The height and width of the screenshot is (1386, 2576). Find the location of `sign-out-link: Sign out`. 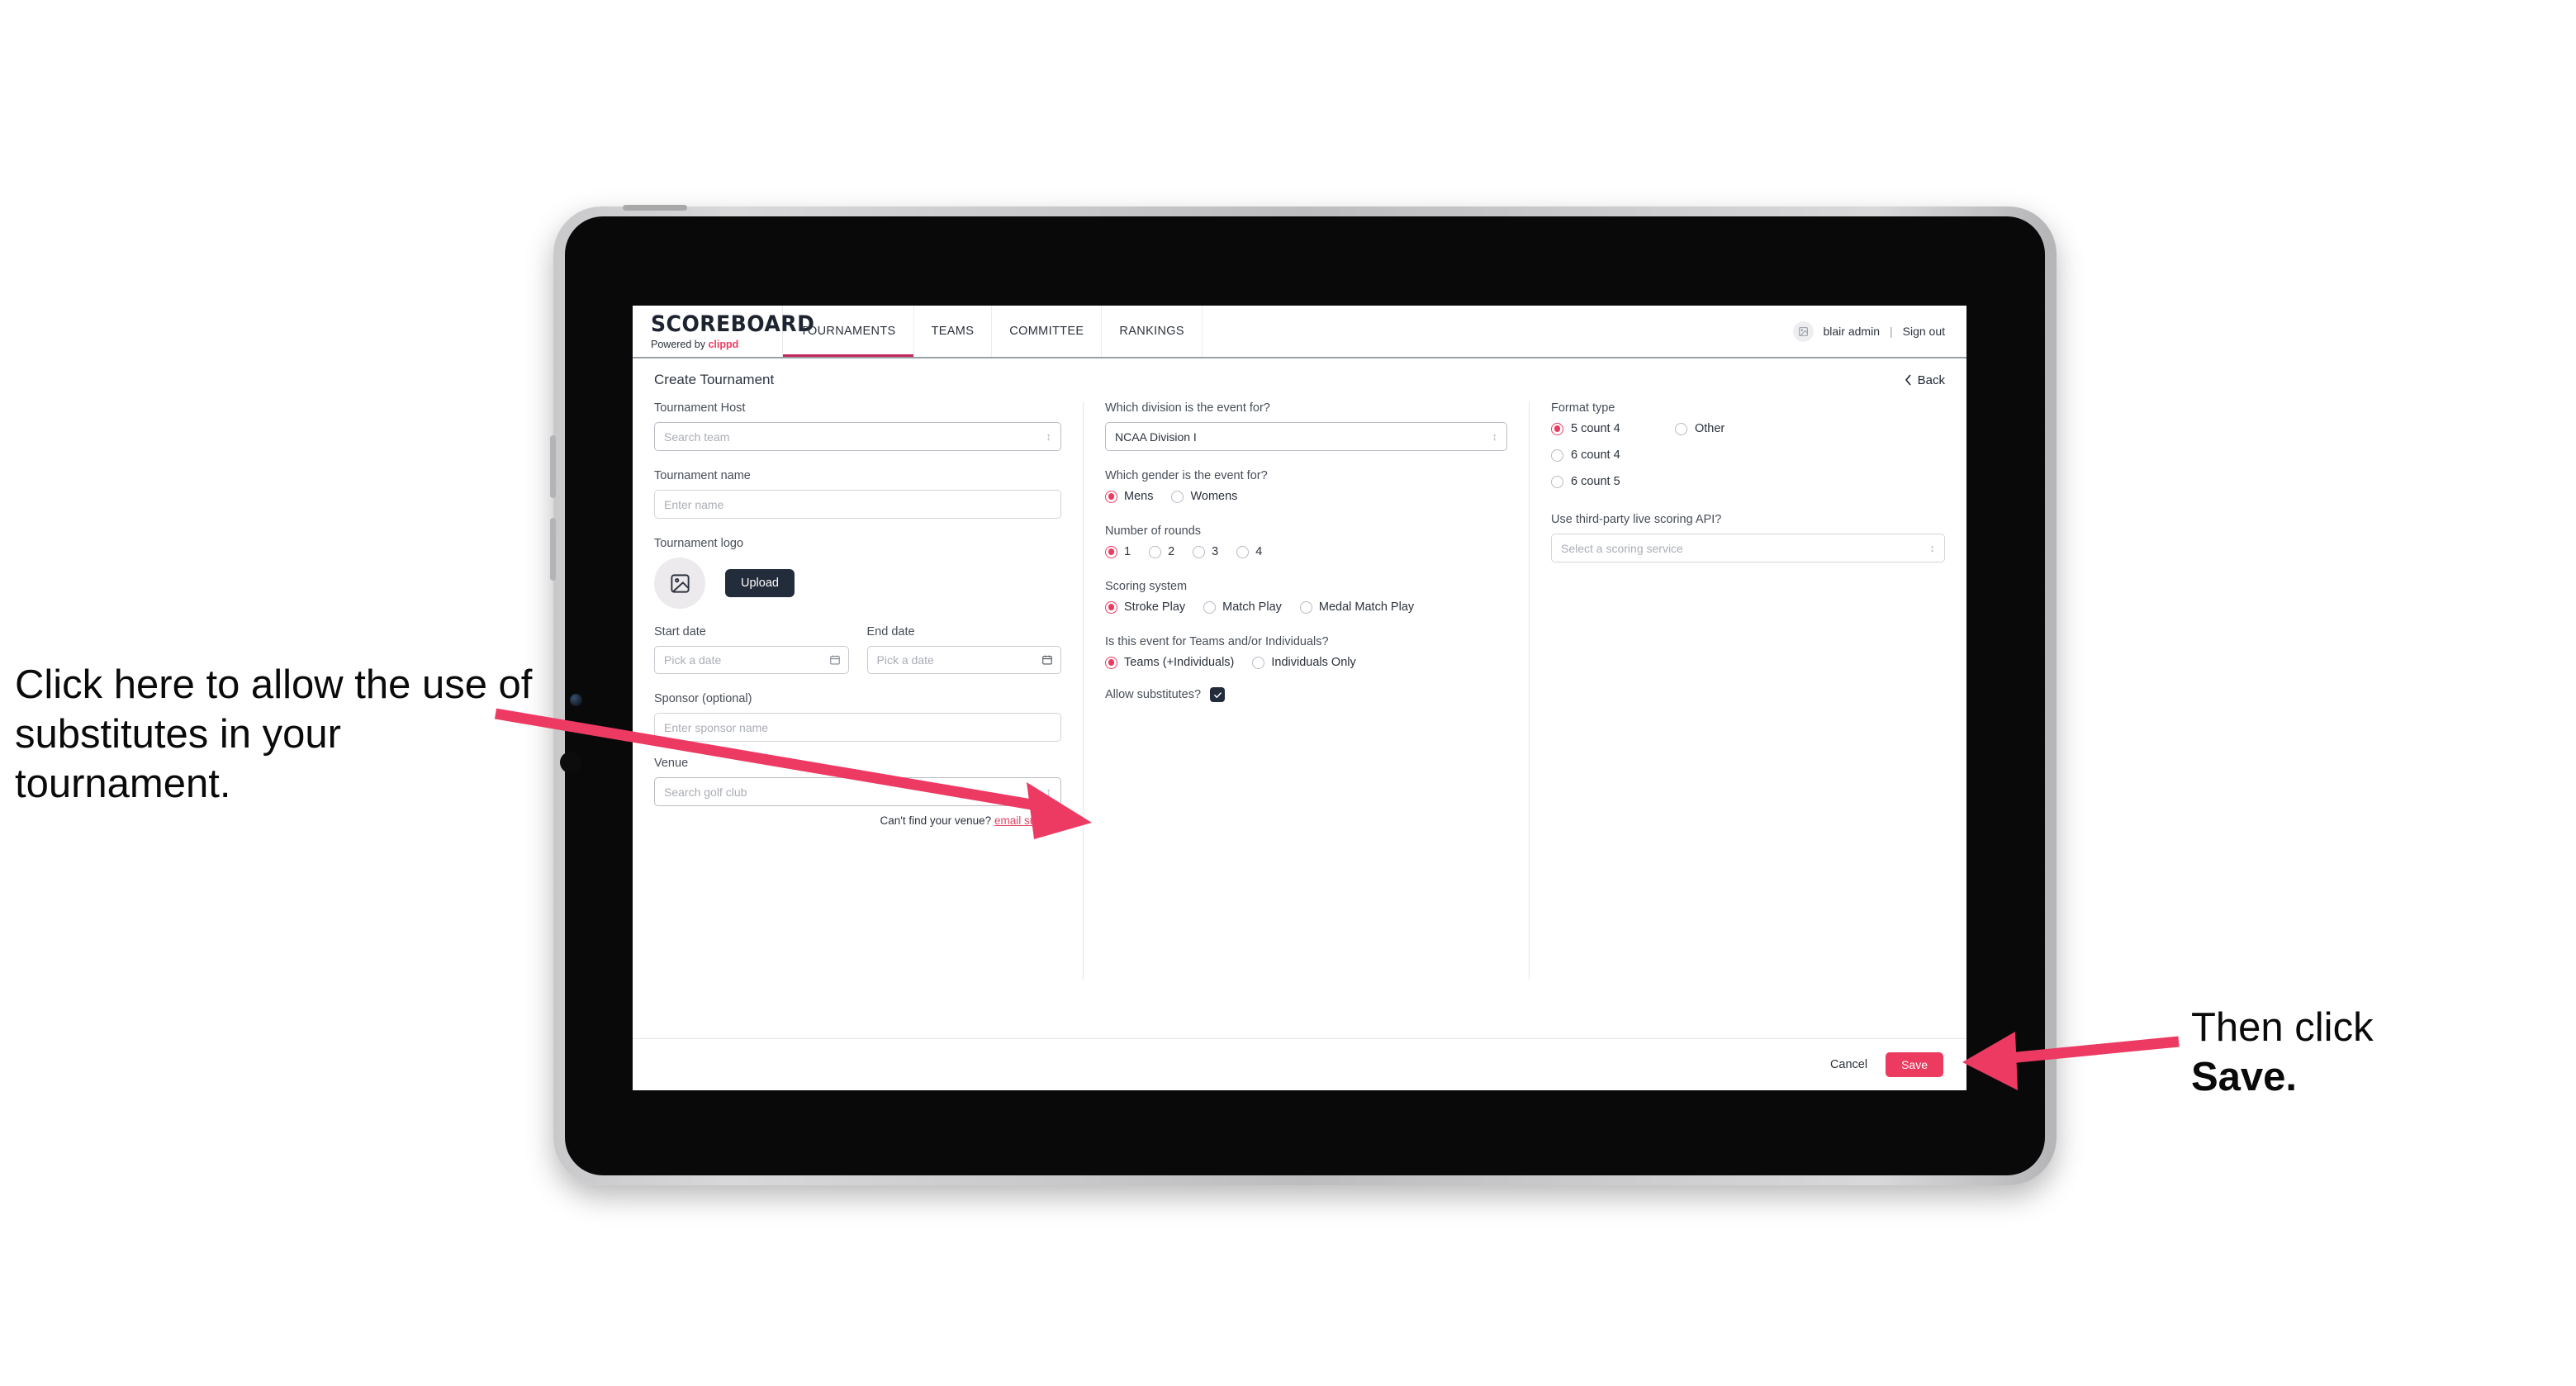

sign-out-link: Sign out is located at coordinates (1924, 331).